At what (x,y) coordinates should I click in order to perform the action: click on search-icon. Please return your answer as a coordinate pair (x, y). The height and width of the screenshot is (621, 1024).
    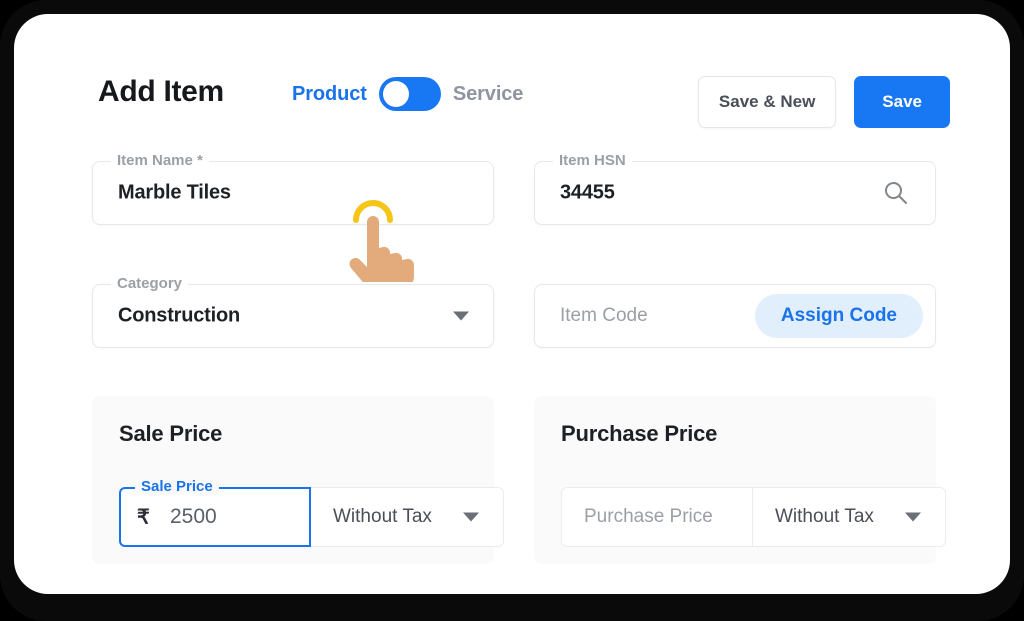
    Looking at the image, I should click on (896, 193).